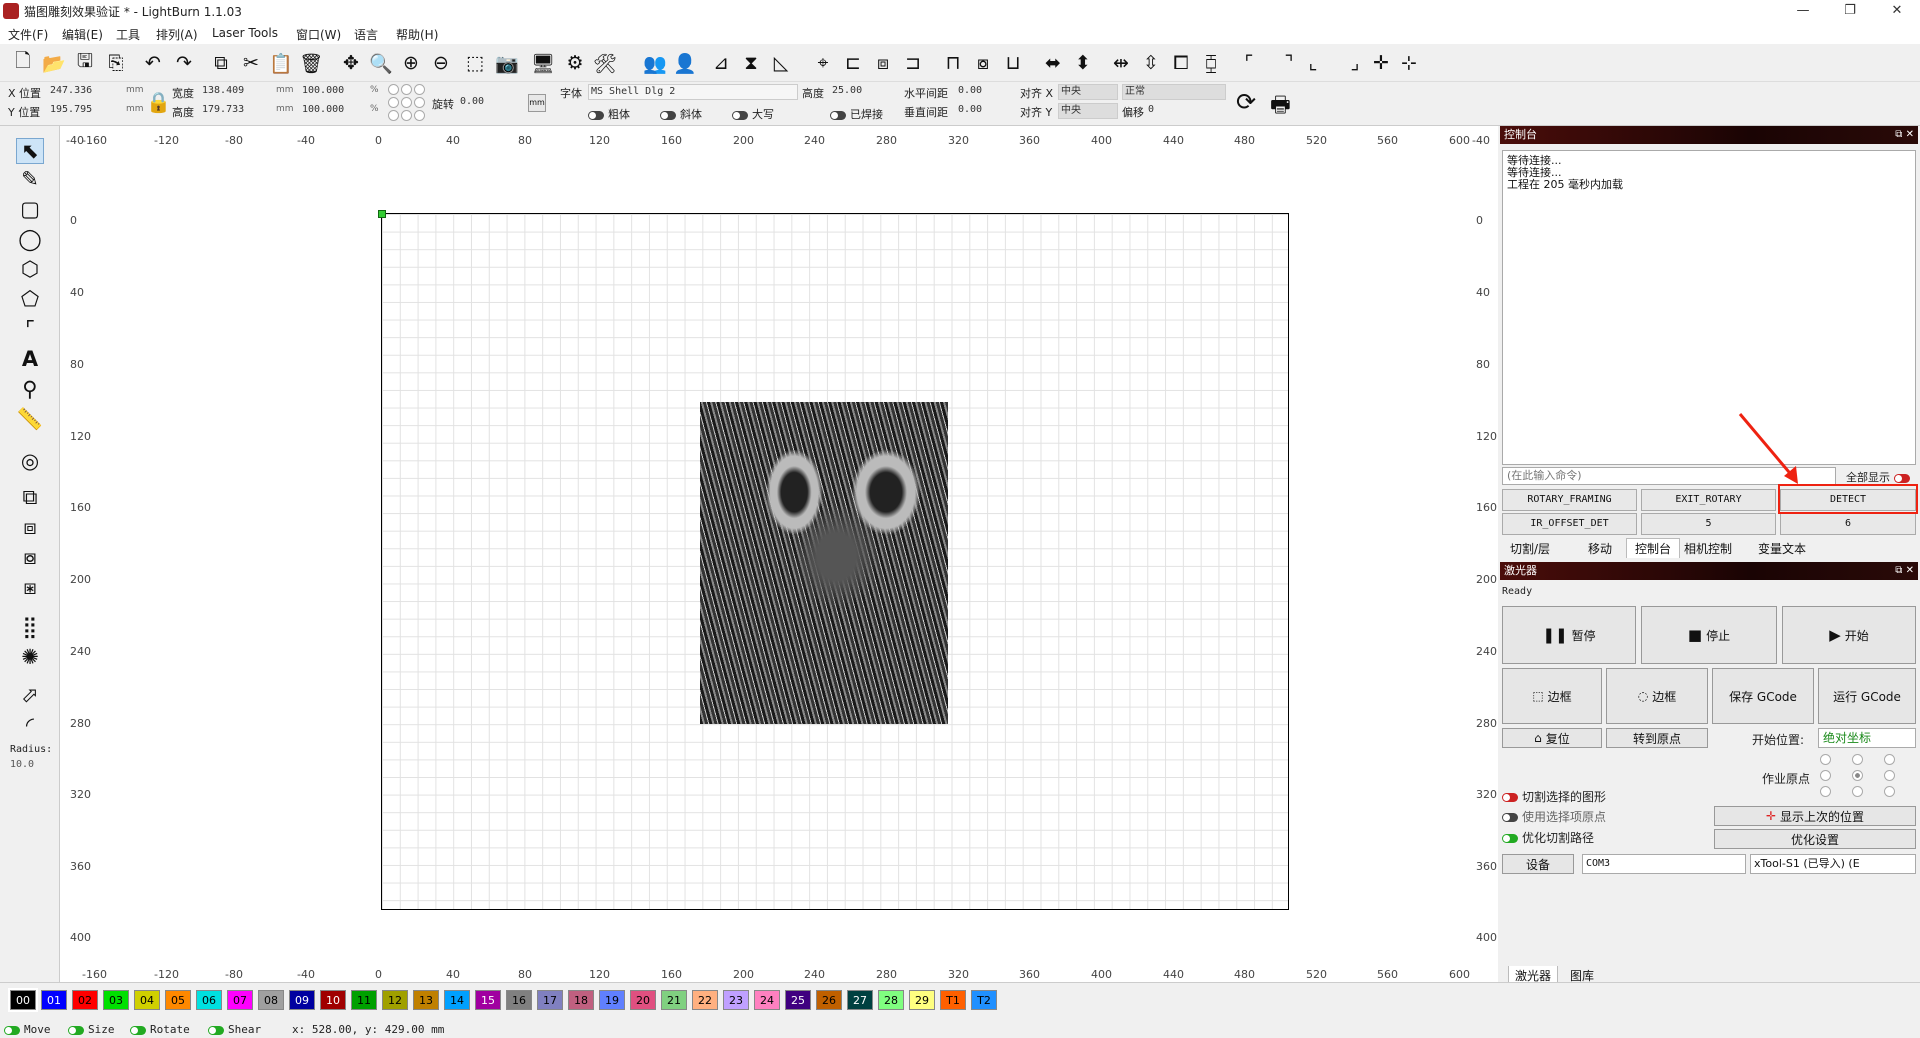 The image size is (1920, 1038). What do you see at coordinates (153, 63) in the screenshot?
I see `undo-icon: ↶` at bounding box center [153, 63].